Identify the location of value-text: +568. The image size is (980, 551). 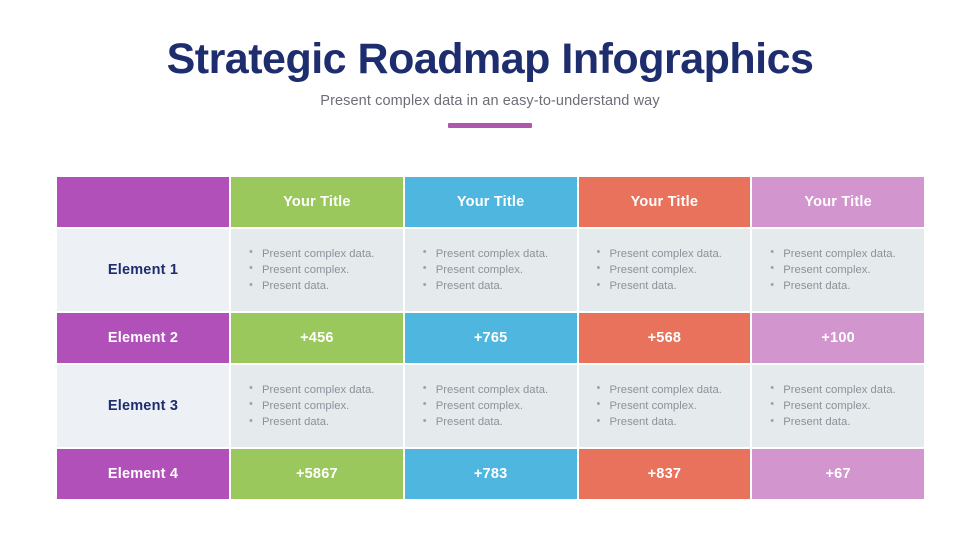
(664, 338).